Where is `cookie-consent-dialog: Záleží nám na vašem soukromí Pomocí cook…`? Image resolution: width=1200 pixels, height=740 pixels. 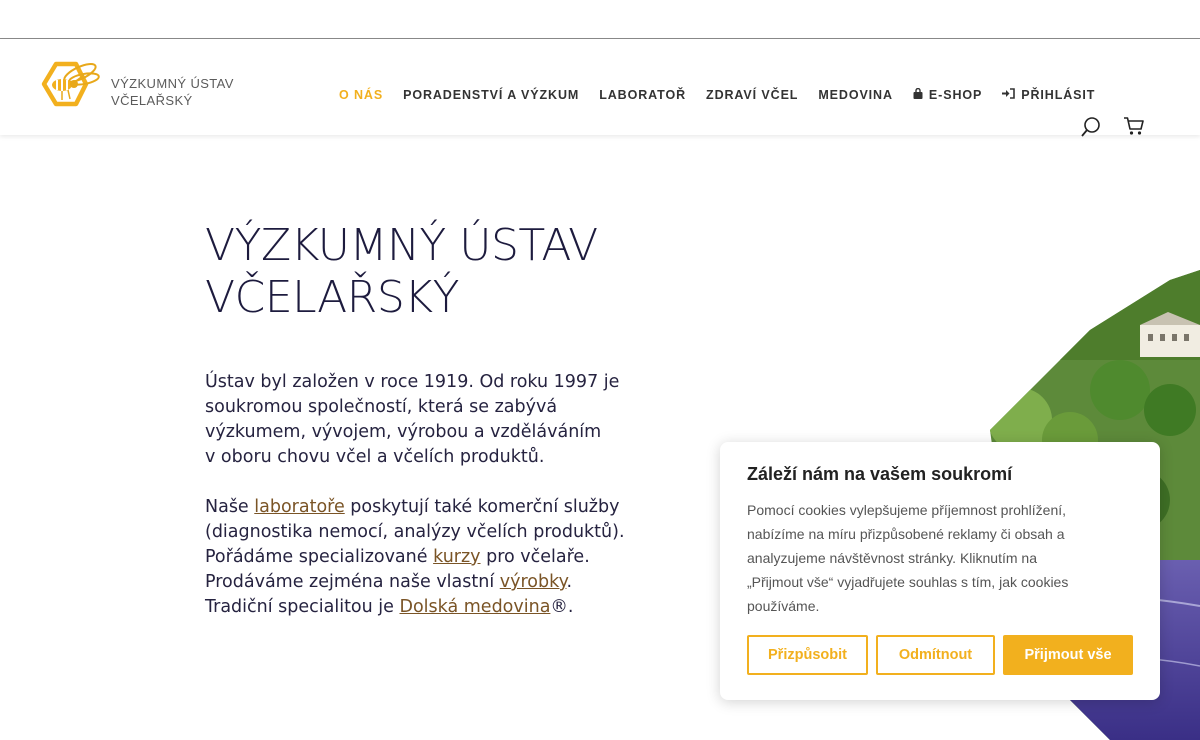
cookie-consent-dialog: Záleží nám na vašem soukromí Pomocí cook… is located at coordinates (940, 571).